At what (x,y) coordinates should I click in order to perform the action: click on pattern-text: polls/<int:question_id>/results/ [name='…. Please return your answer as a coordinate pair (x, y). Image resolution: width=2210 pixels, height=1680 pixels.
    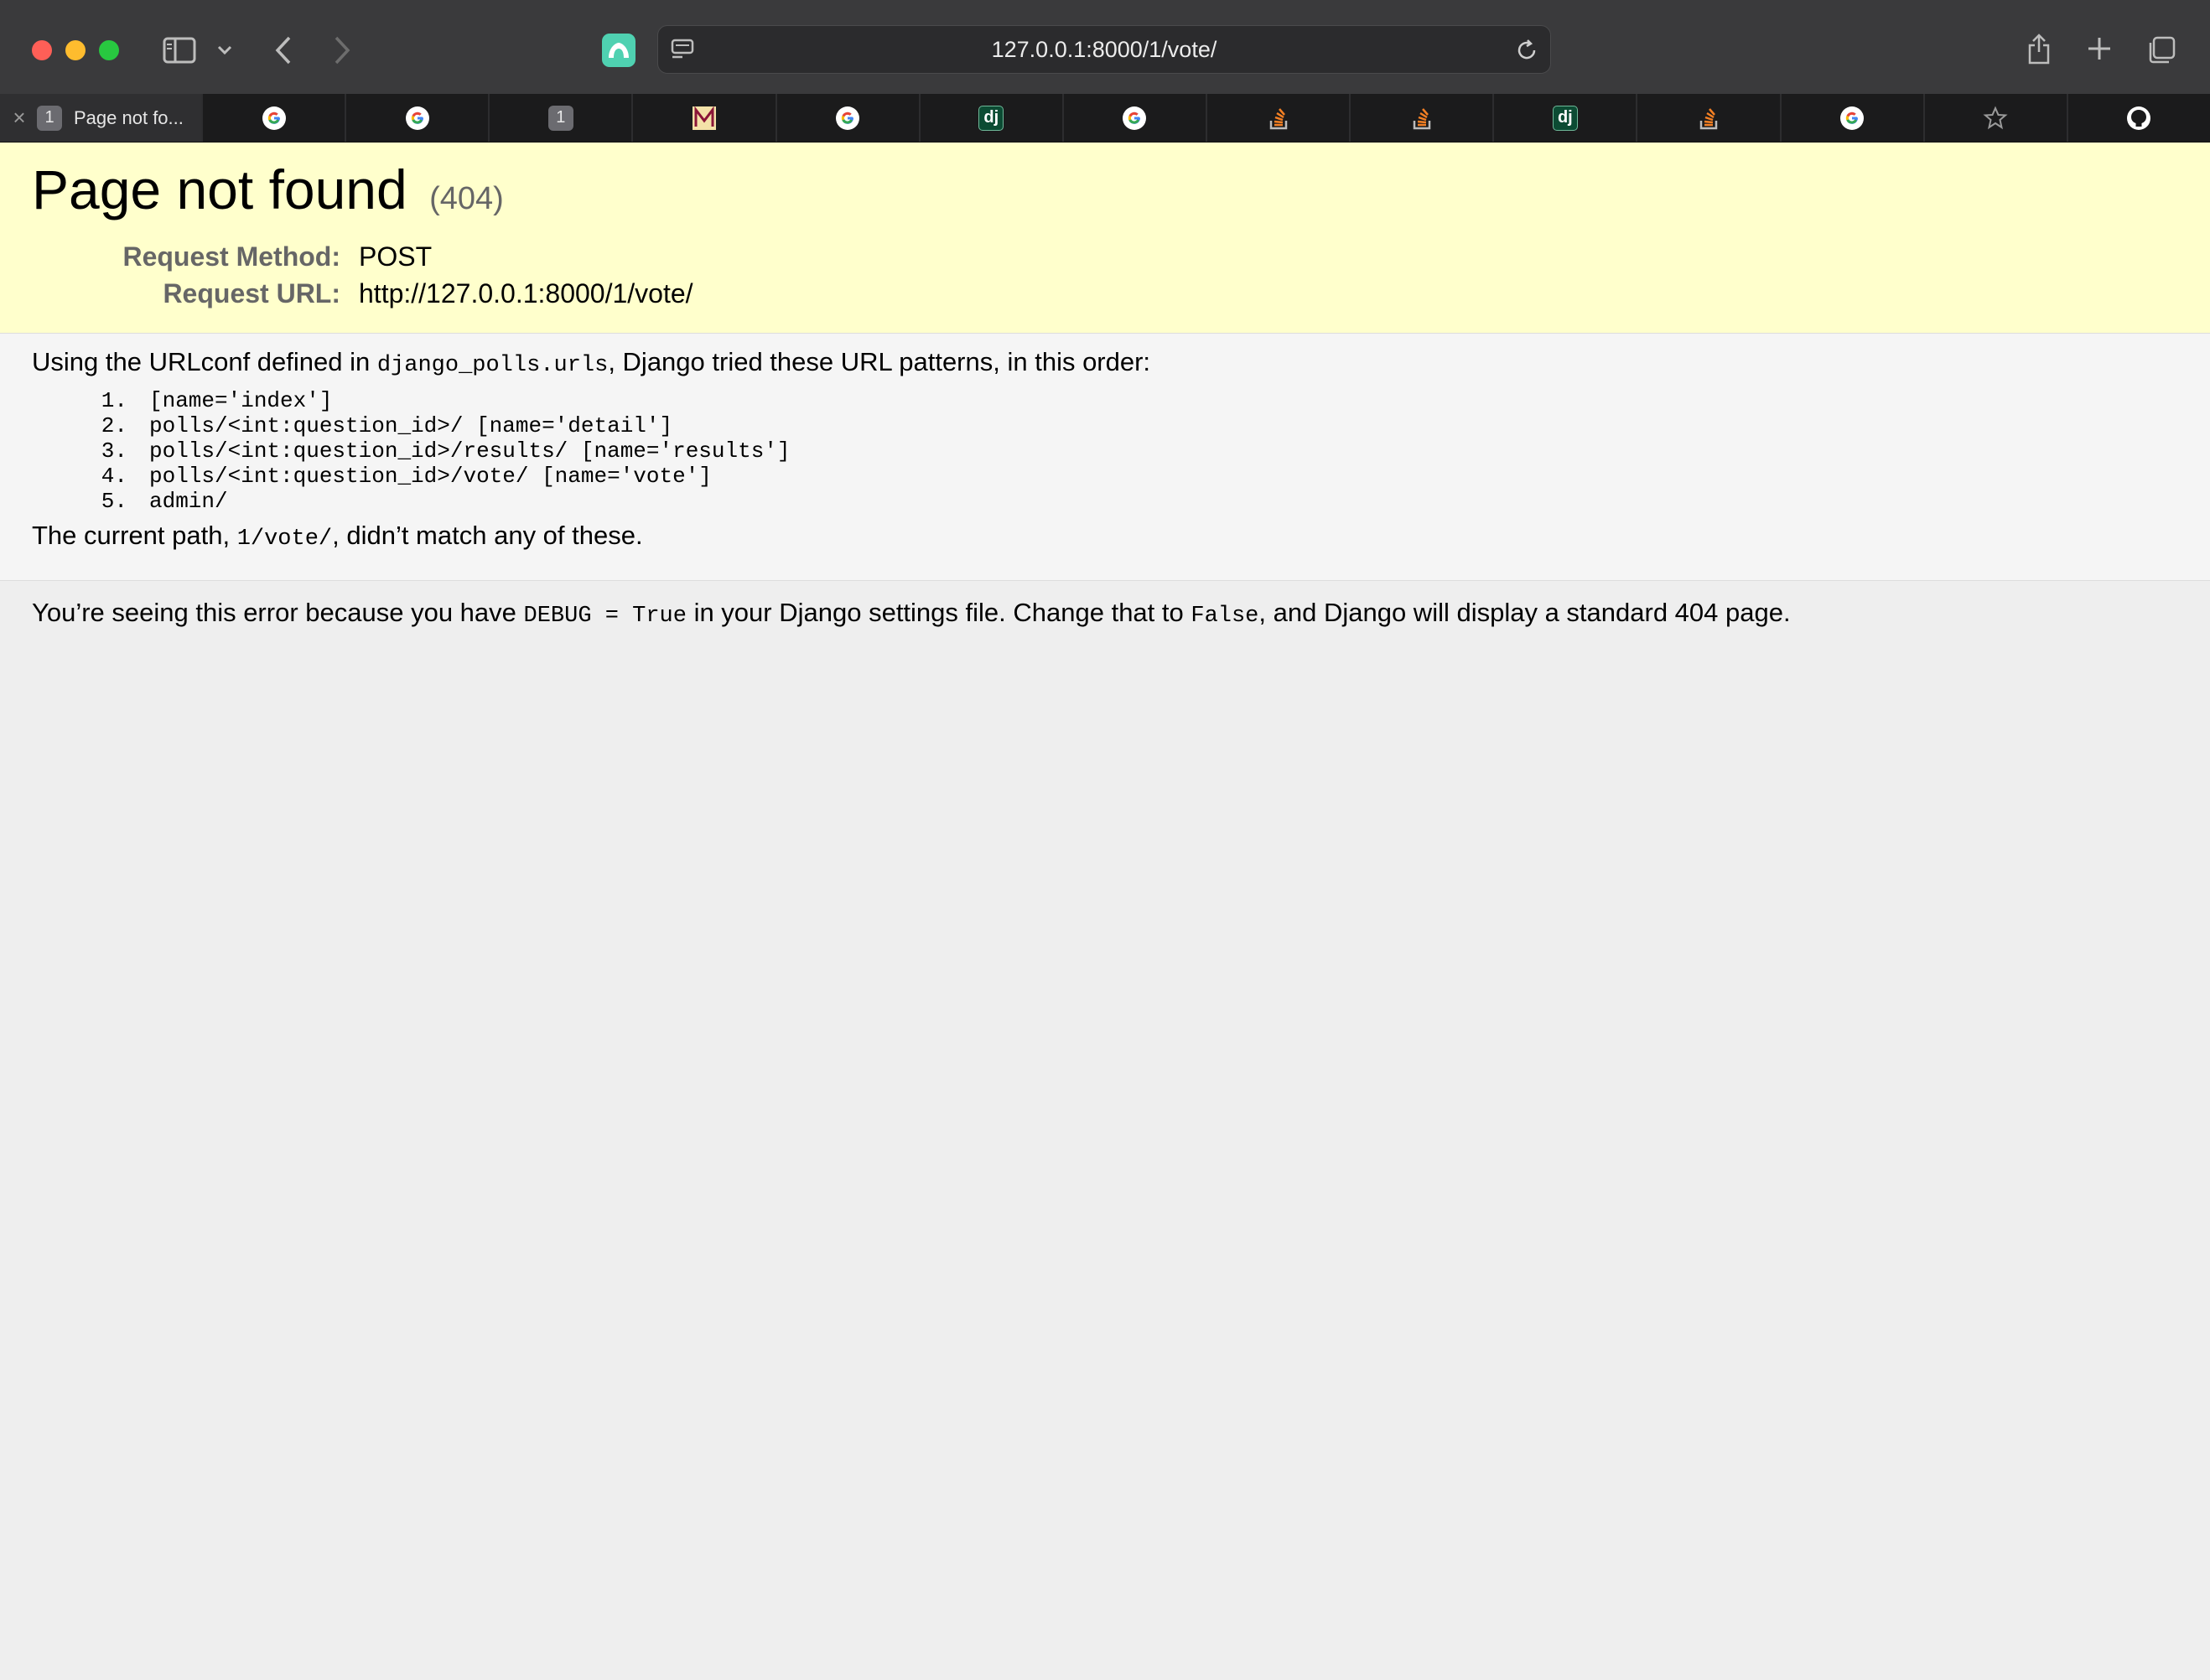
    Looking at the image, I should click on (470, 451).